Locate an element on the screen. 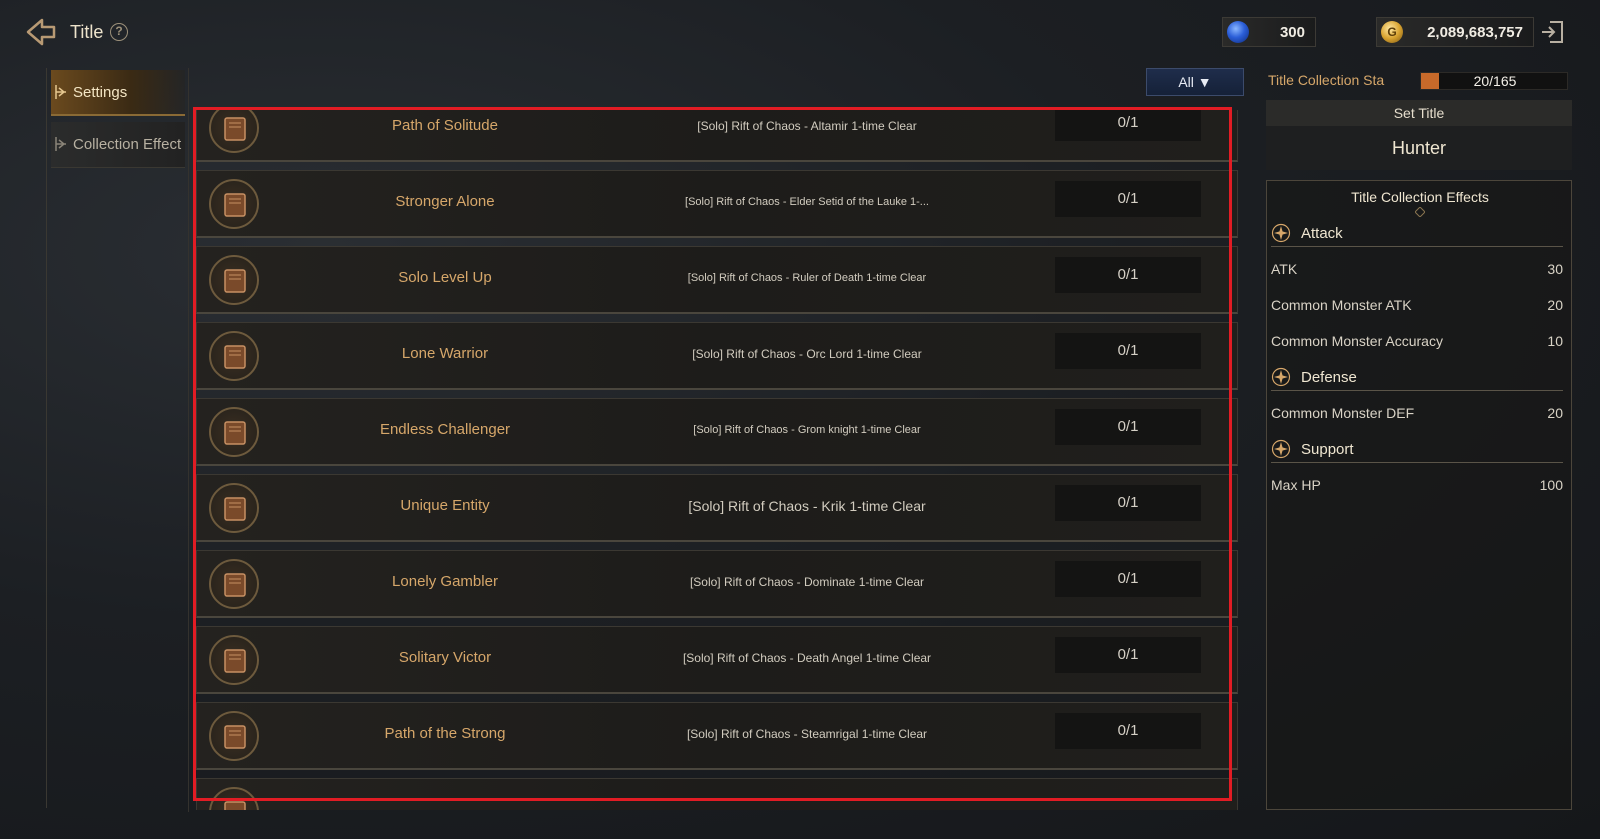 The image size is (1600, 839). group-label: Defense is located at coordinates (1329, 377).